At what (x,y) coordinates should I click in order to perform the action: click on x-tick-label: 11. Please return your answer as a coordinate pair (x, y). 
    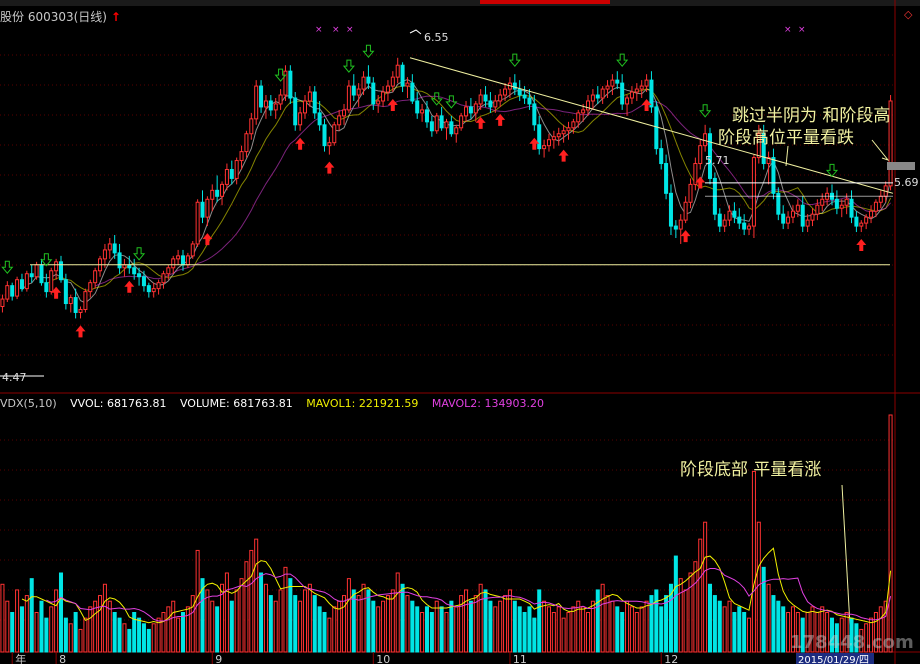
    Looking at the image, I should click on (520, 658).